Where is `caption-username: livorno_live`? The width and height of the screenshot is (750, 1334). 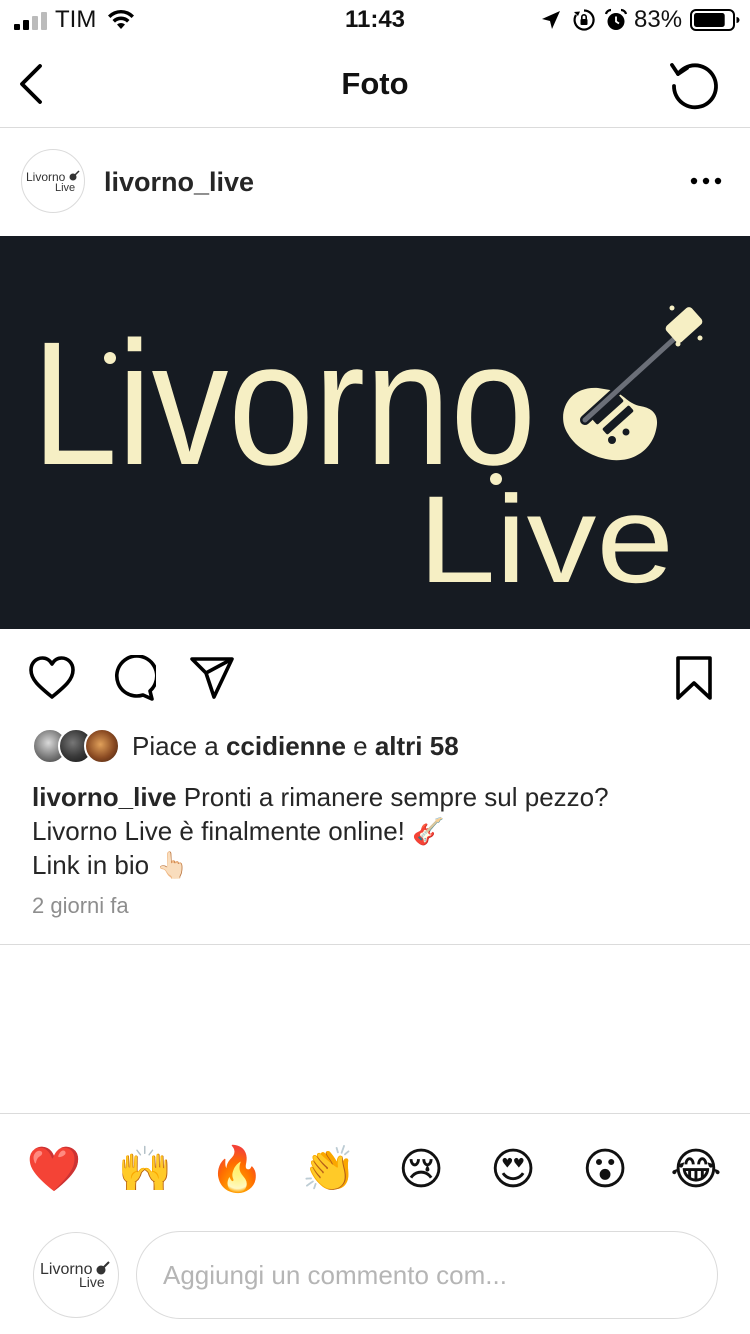
caption-username: livorno_live is located at coordinates (104, 797).